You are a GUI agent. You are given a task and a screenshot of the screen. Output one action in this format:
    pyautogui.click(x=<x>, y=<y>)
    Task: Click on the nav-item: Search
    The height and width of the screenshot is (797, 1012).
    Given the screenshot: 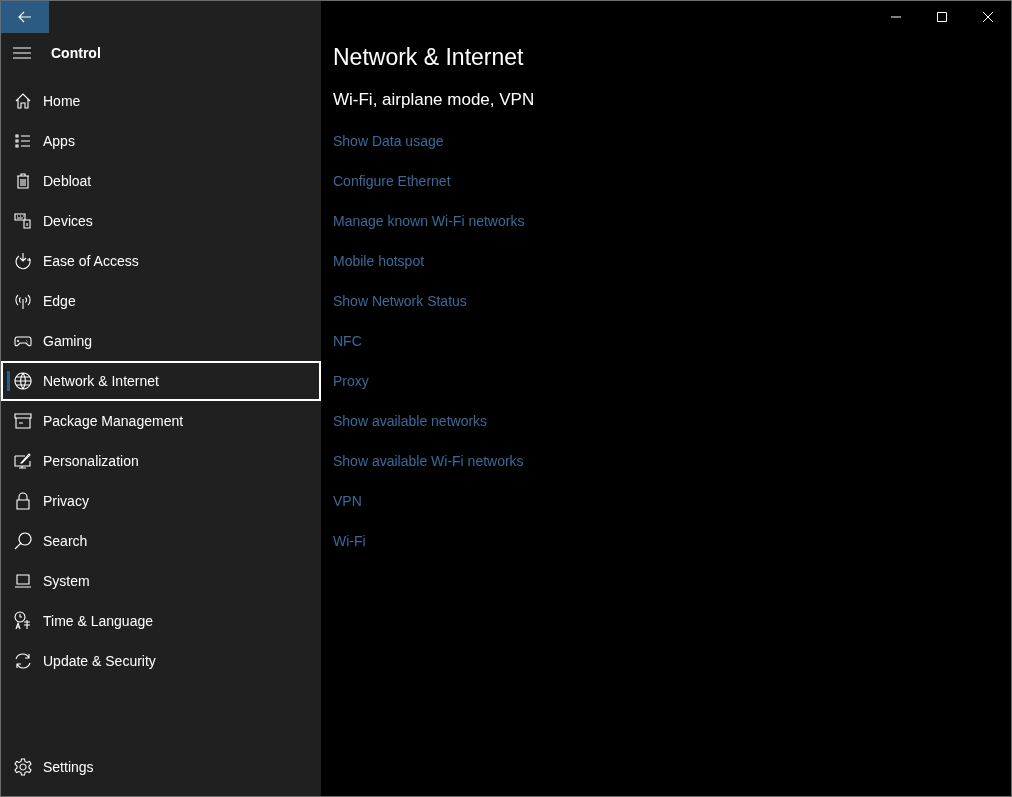 What is the action you would take?
    pyautogui.click(x=161, y=541)
    